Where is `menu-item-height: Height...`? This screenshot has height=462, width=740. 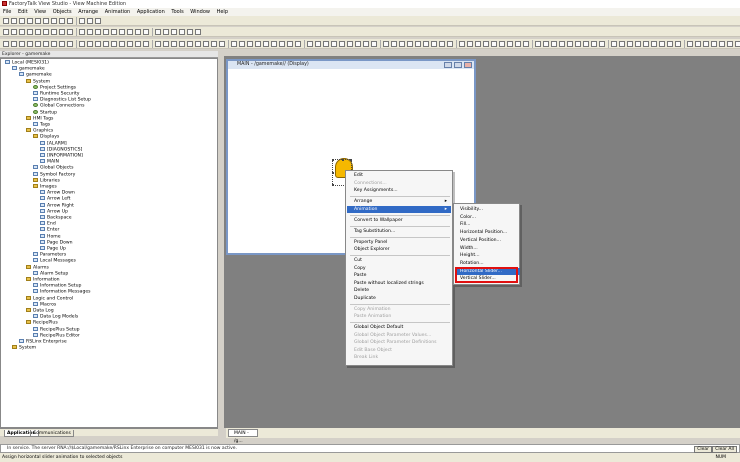
menu-item-height: Height... is located at coordinates (487, 256).